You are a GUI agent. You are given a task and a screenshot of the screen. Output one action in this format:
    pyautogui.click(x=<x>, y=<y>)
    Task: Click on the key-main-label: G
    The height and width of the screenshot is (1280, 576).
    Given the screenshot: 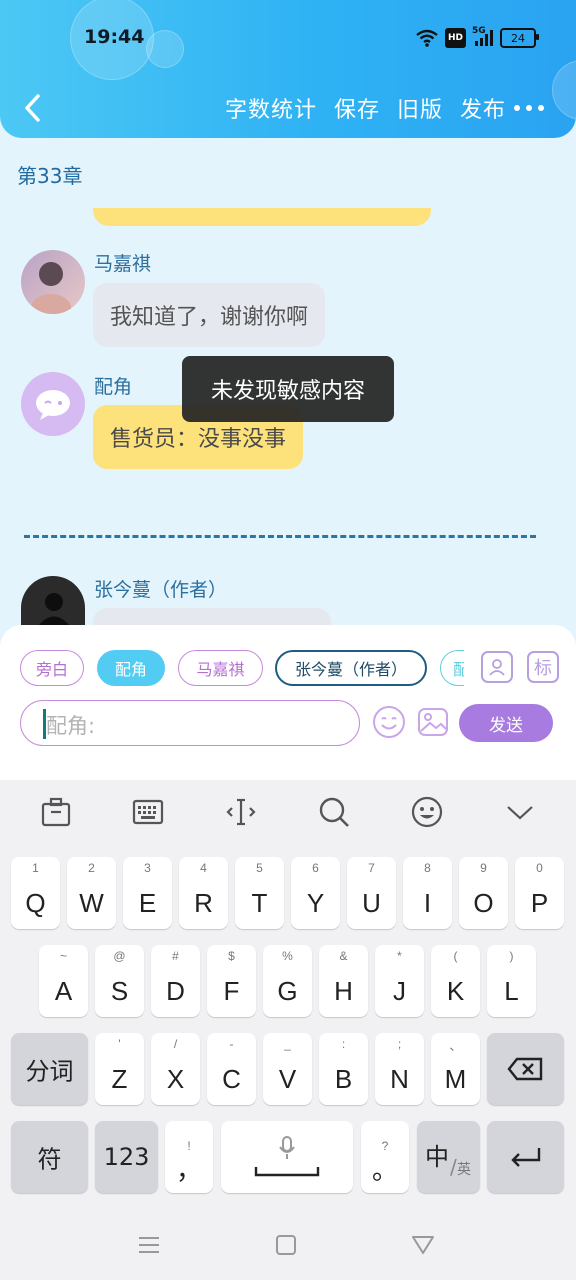 What is the action you would take?
    pyautogui.click(x=287, y=991)
    